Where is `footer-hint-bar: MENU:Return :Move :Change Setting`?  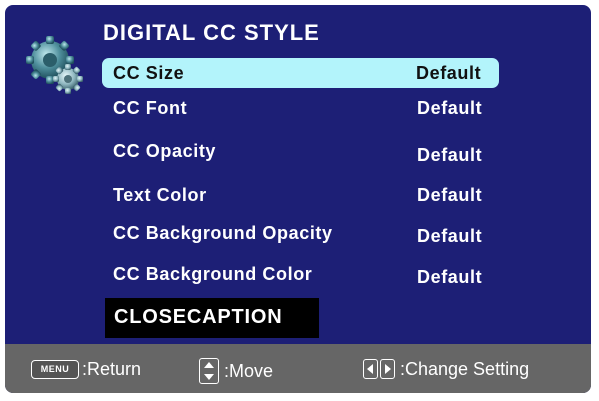 footer-hint-bar: MENU:Return :Move :Change Setting is located at coordinates (298, 368).